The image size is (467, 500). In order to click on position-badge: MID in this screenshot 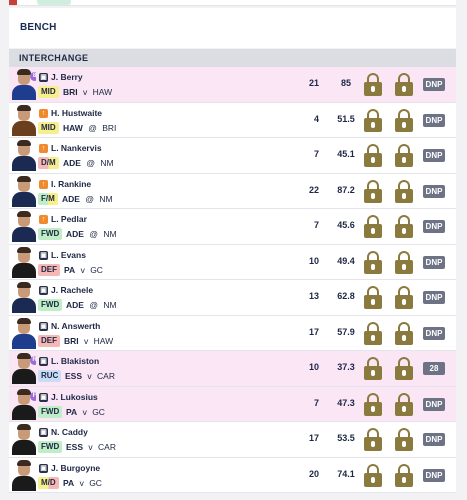, I will do `click(48, 92)`.